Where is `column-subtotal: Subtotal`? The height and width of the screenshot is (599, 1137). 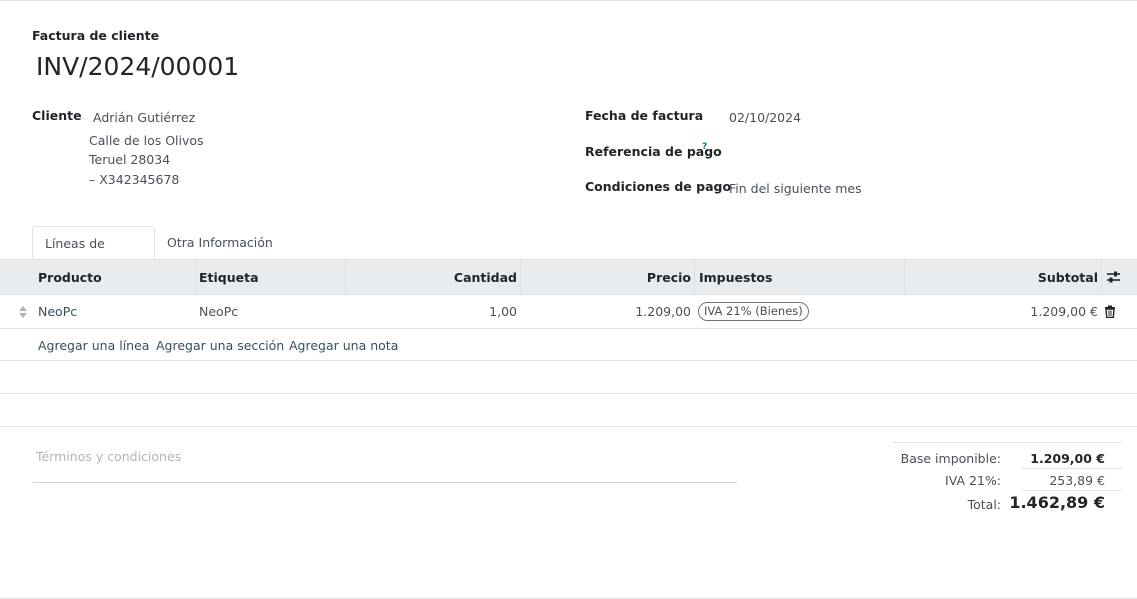
column-subtotal: Subtotal is located at coordinates (1068, 277).